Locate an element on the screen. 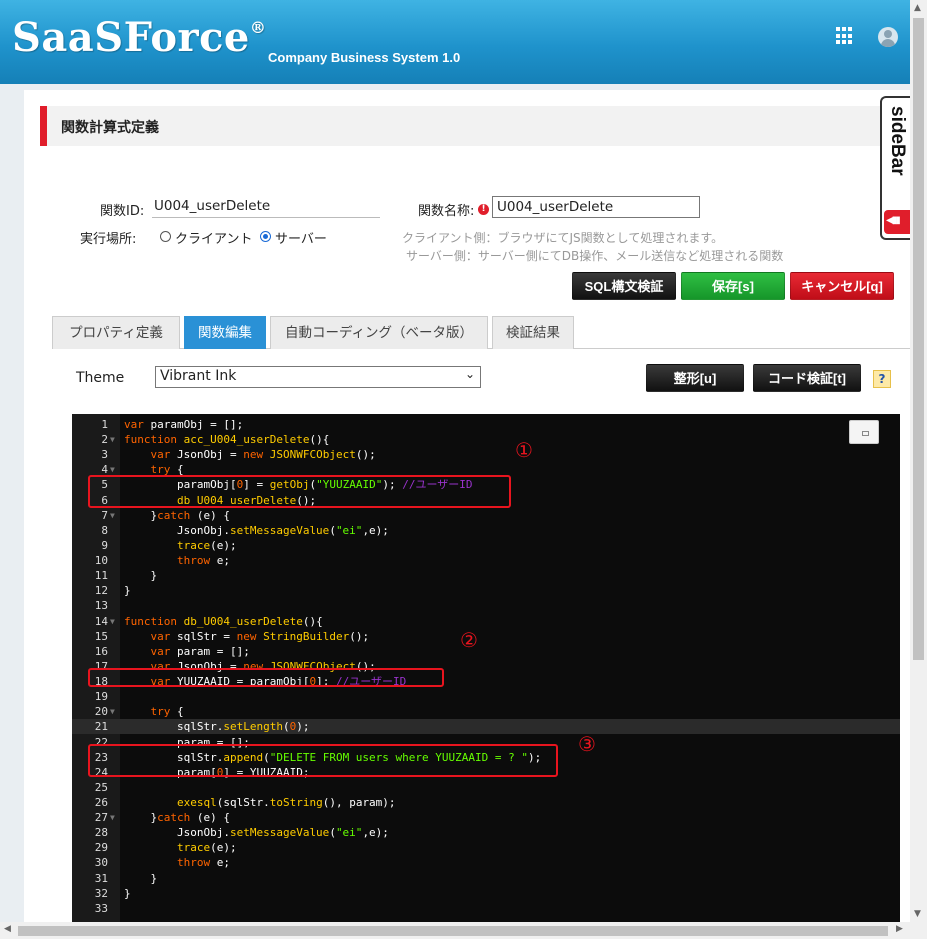  line-number: 27 is located at coordinates (101, 818).